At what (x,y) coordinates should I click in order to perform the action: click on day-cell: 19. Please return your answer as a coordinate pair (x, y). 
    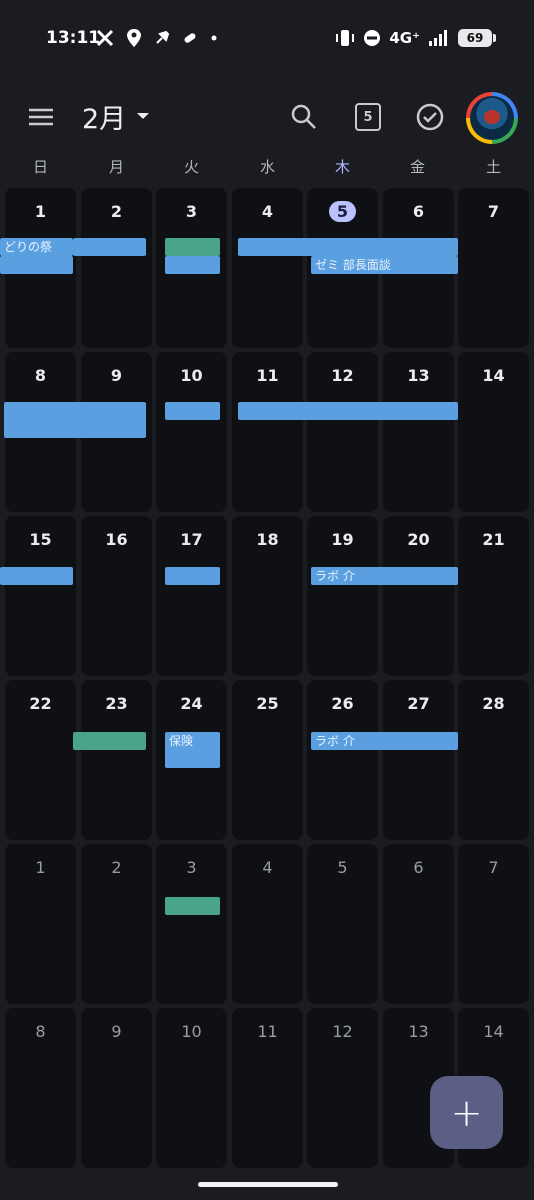
    Looking at the image, I should click on (342, 596).